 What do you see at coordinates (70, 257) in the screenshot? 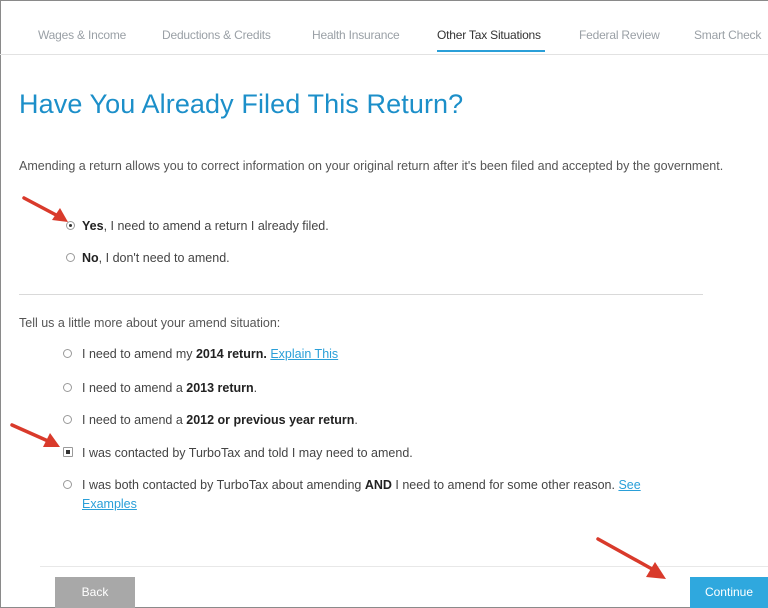
I see `radio-button-no` at bounding box center [70, 257].